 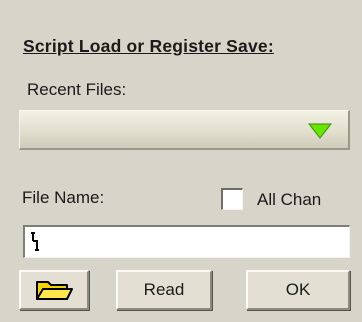 What do you see at coordinates (148, 46) in the screenshot?
I see `panel-title: Script Load or Register Save:` at bounding box center [148, 46].